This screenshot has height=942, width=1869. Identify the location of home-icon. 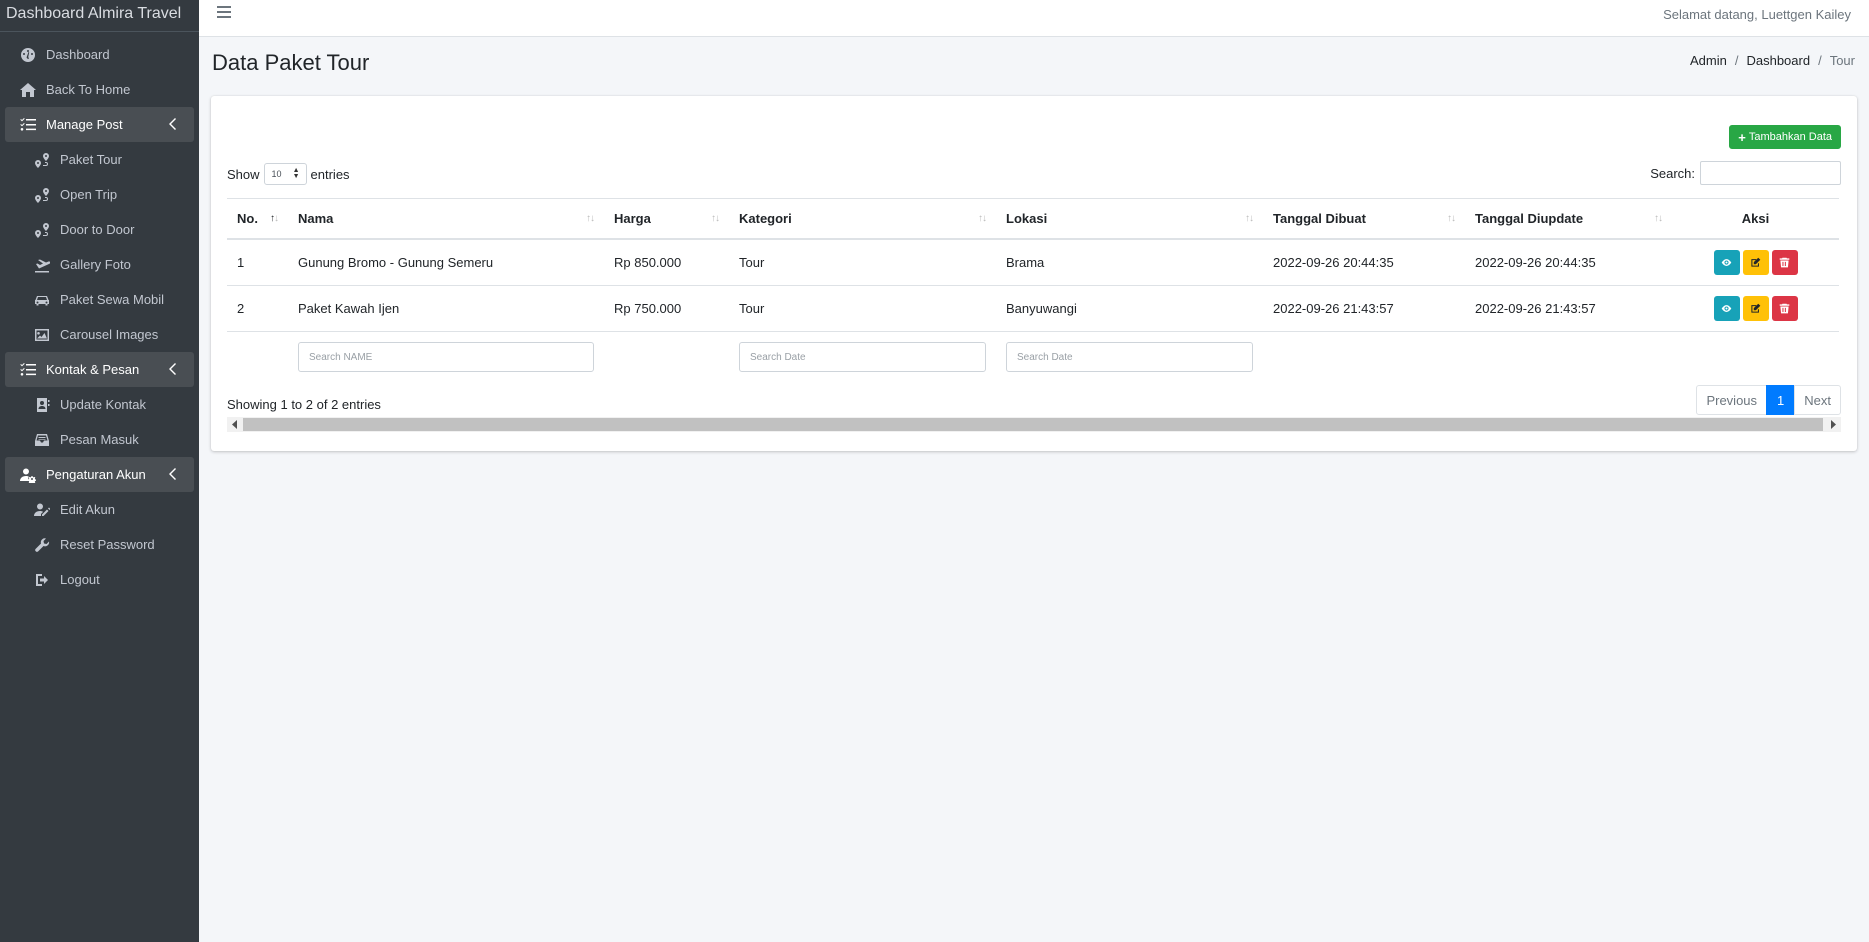
(28, 90).